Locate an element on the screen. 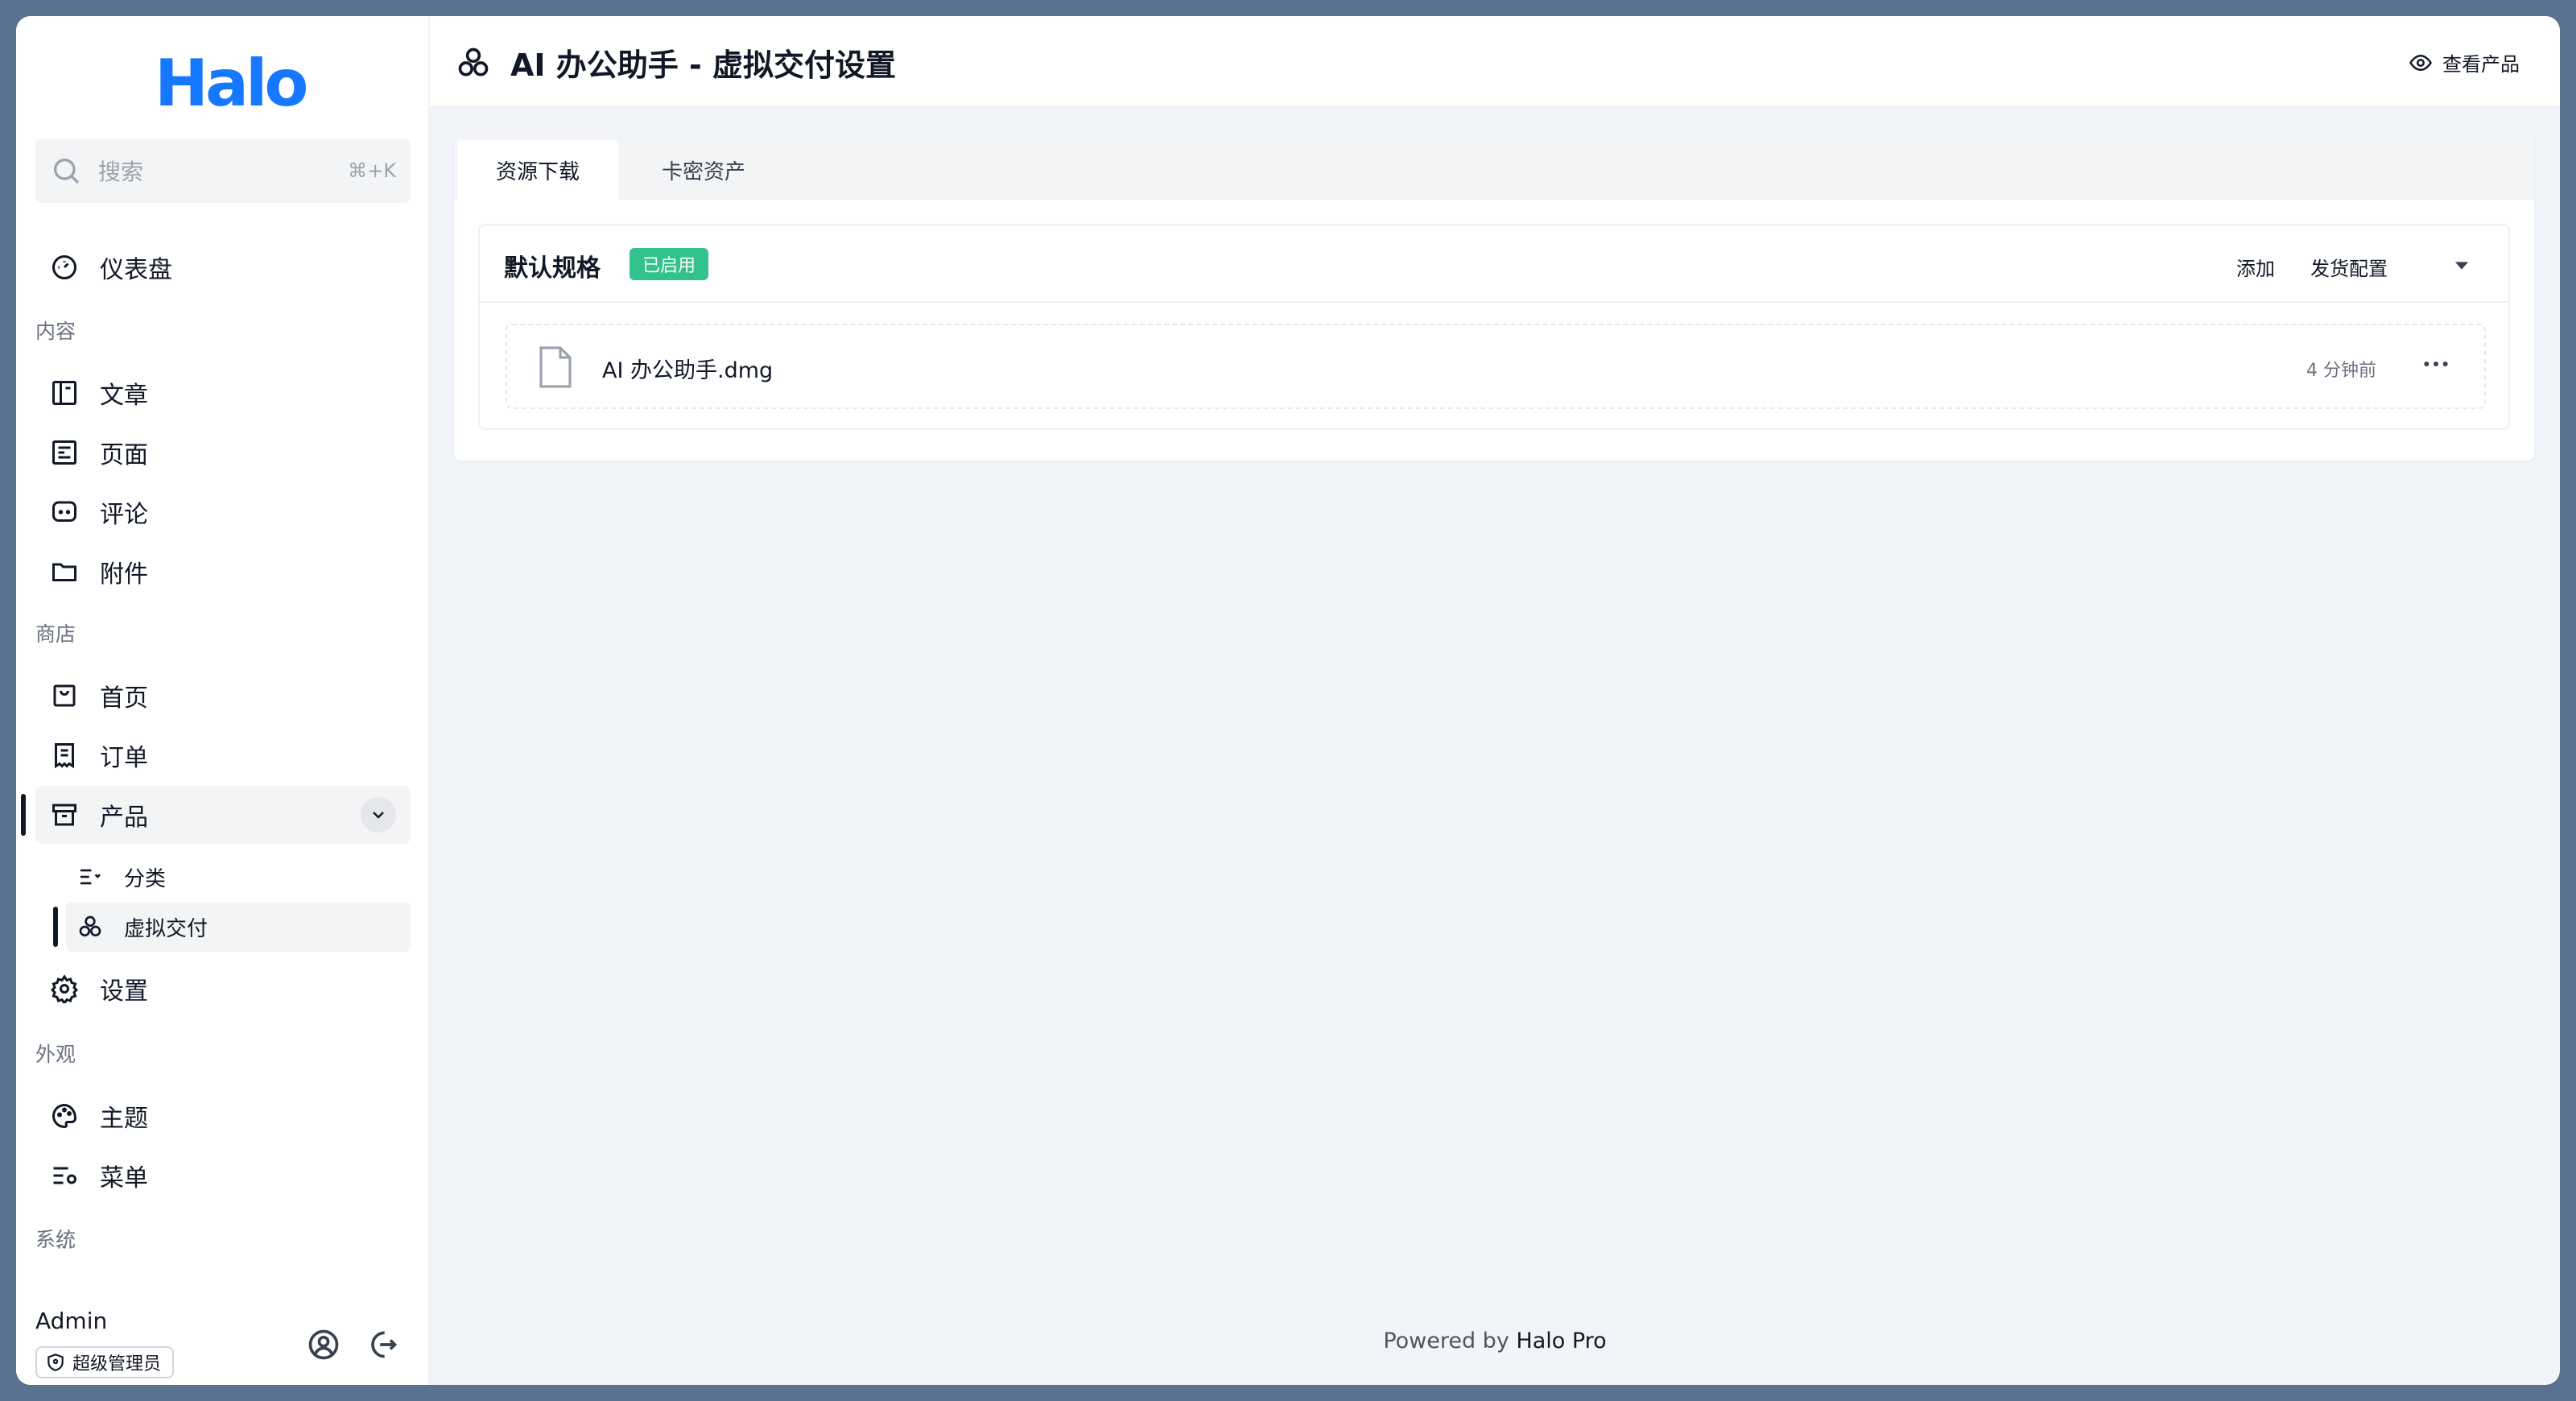  sidebar-item-label: 菜单 is located at coordinates (124, 1178).